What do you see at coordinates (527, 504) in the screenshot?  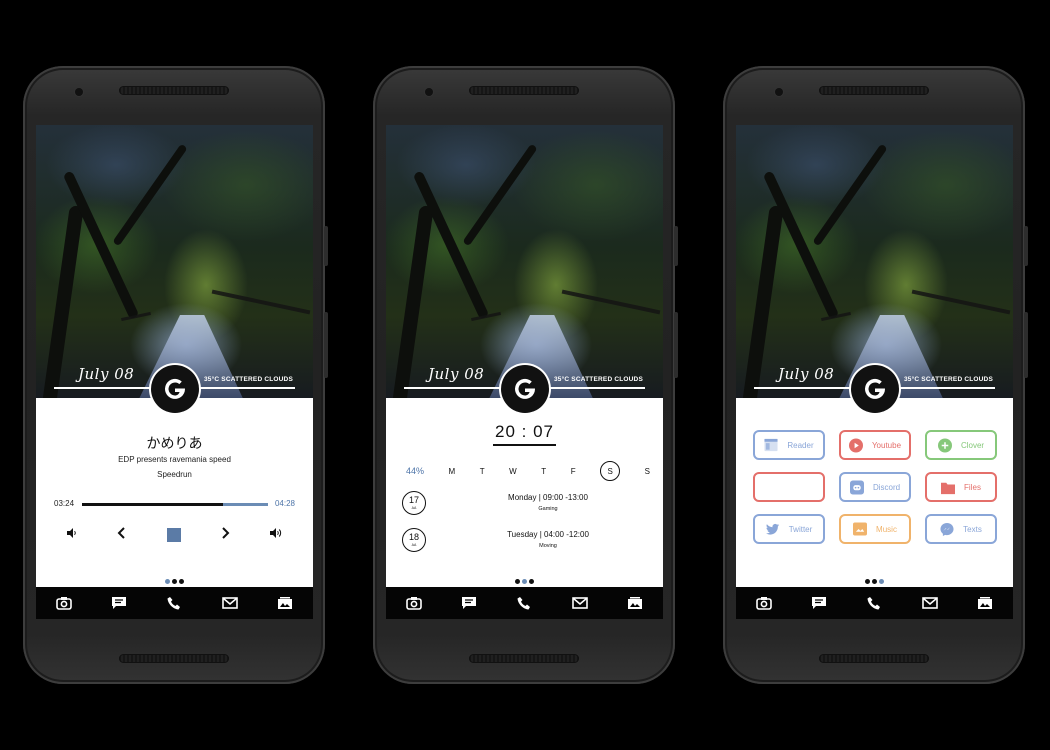 I see `event-item: 17 AA Monday | 09:00 -13:00 Gaming` at bounding box center [527, 504].